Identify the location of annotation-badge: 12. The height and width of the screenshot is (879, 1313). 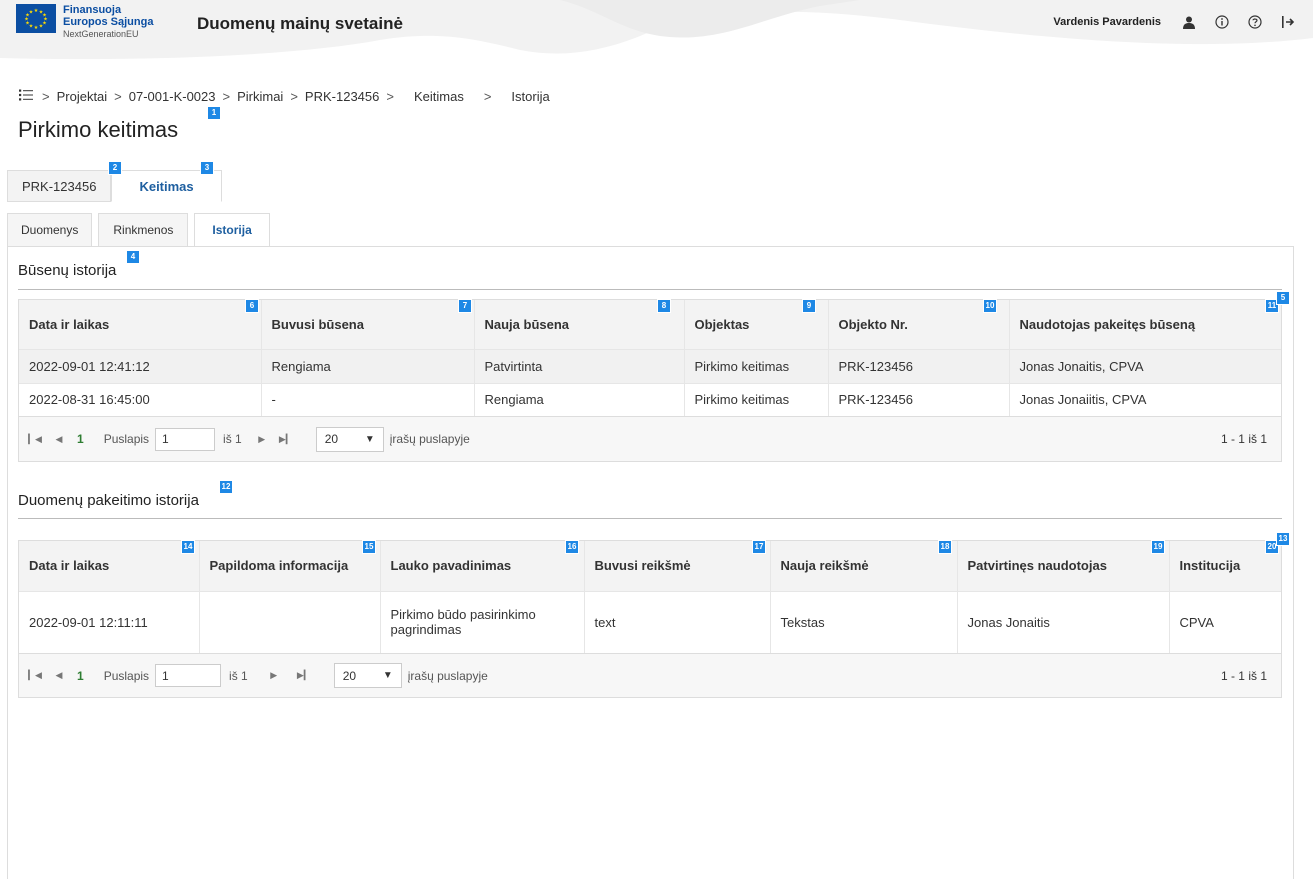
(226, 487).